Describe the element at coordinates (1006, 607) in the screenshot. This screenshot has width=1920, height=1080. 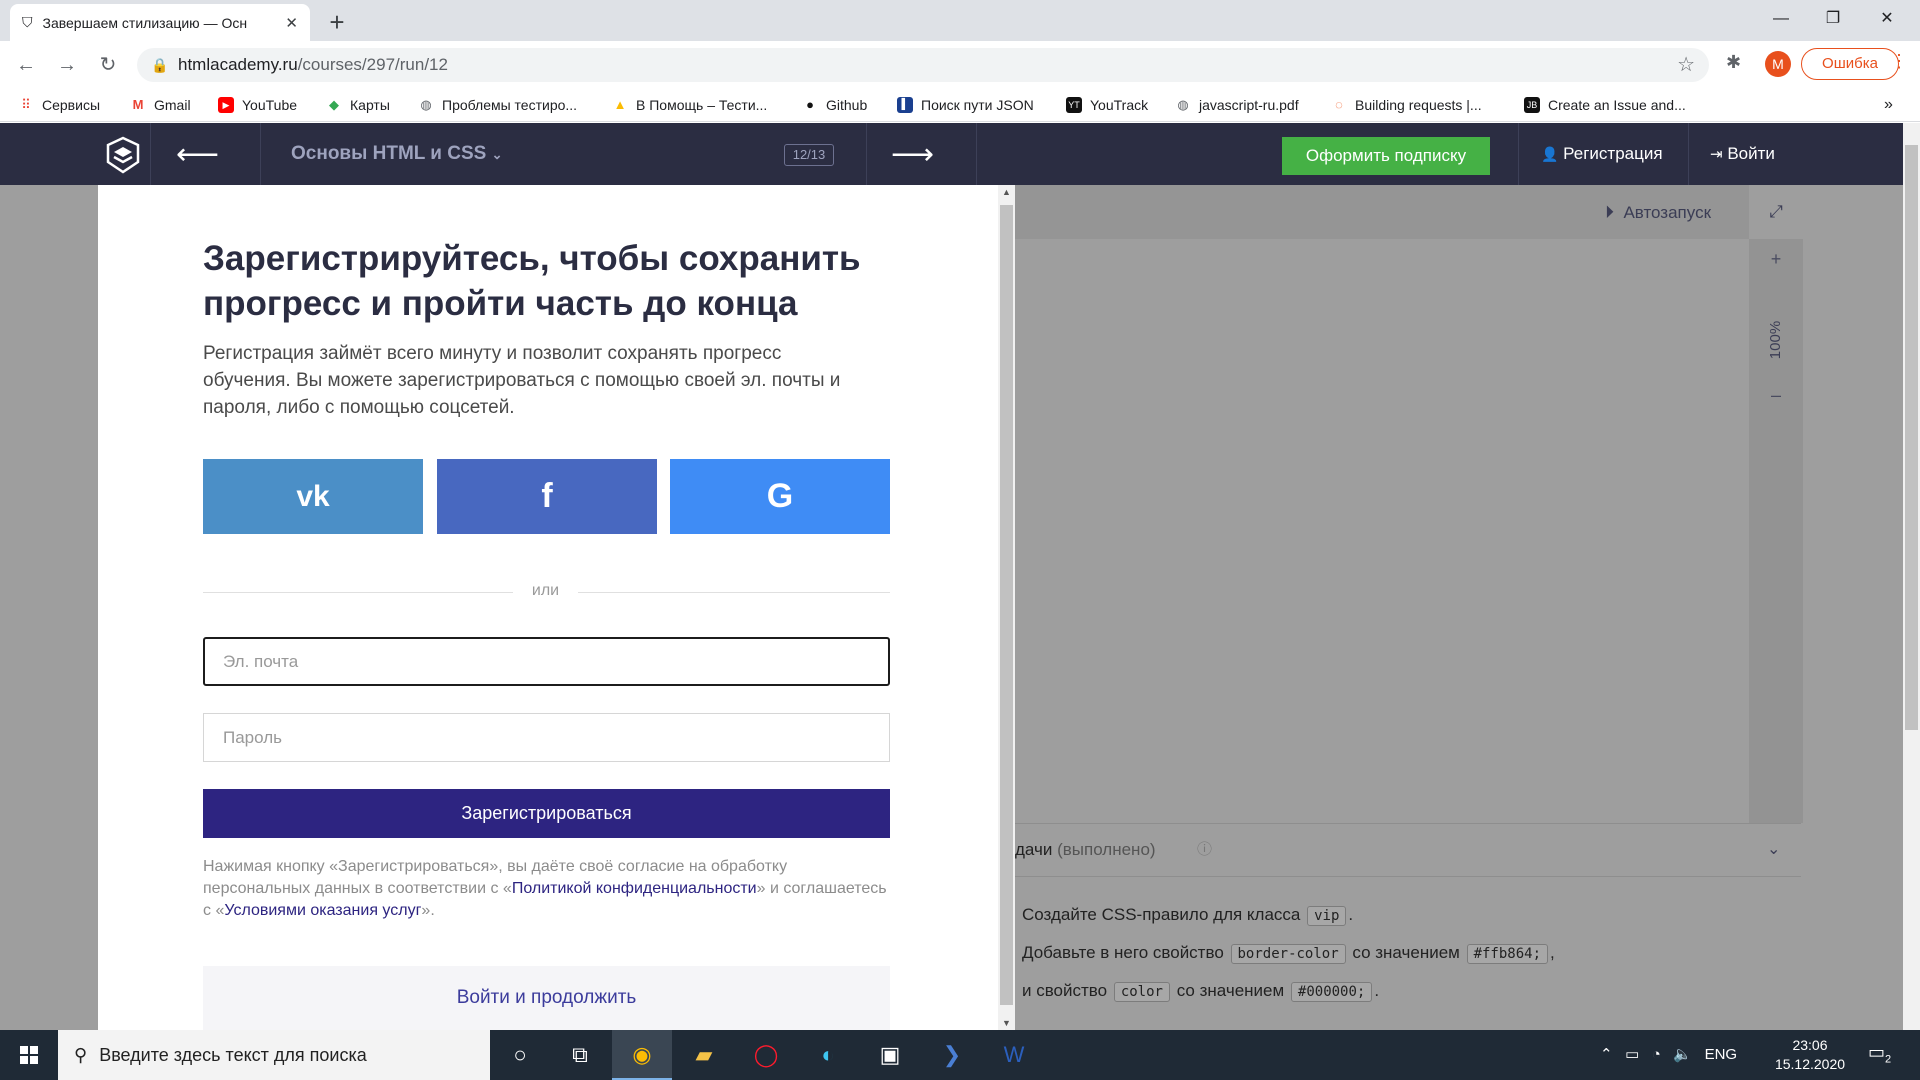
I see `modal-scrollbar: ▲ ▼` at that location.